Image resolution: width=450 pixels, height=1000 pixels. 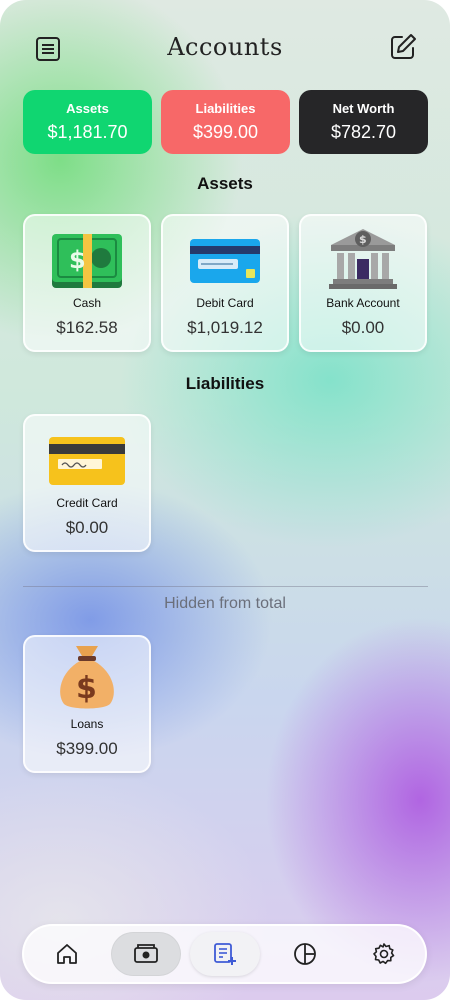 I want to click on wallet-icon, so click(x=146, y=953).